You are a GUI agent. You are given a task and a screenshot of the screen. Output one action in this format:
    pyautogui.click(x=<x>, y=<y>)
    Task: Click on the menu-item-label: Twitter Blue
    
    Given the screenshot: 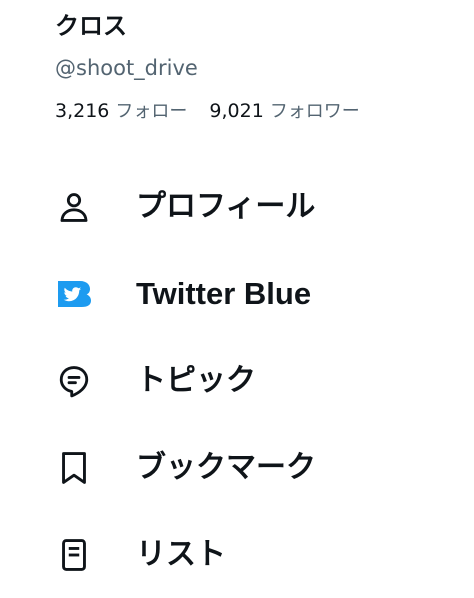 What is the action you would take?
    pyautogui.click(x=224, y=293)
    